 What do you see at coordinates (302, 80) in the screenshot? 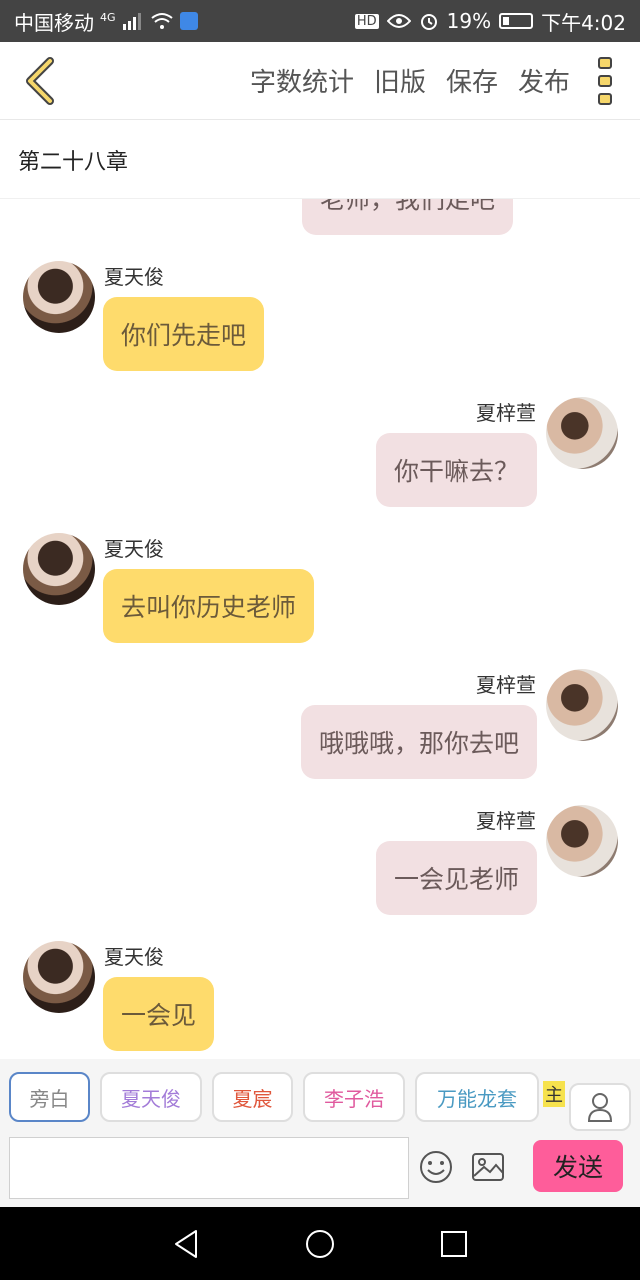
I see `word-count-button: 字数统计` at bounding box center [302, 80].